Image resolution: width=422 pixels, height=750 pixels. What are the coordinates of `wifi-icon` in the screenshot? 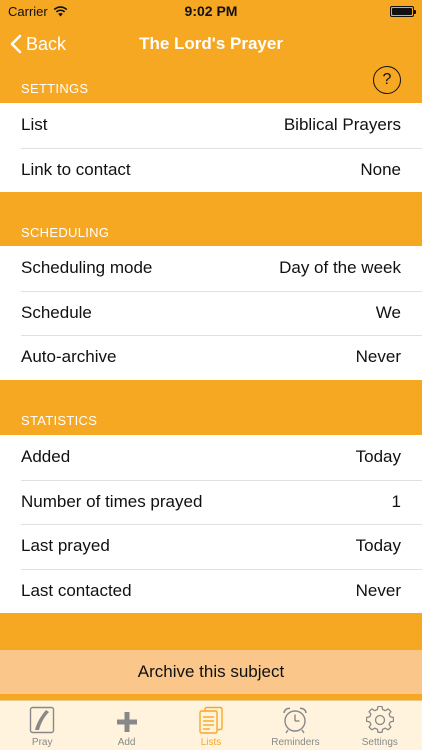 It's located at (60, 10).